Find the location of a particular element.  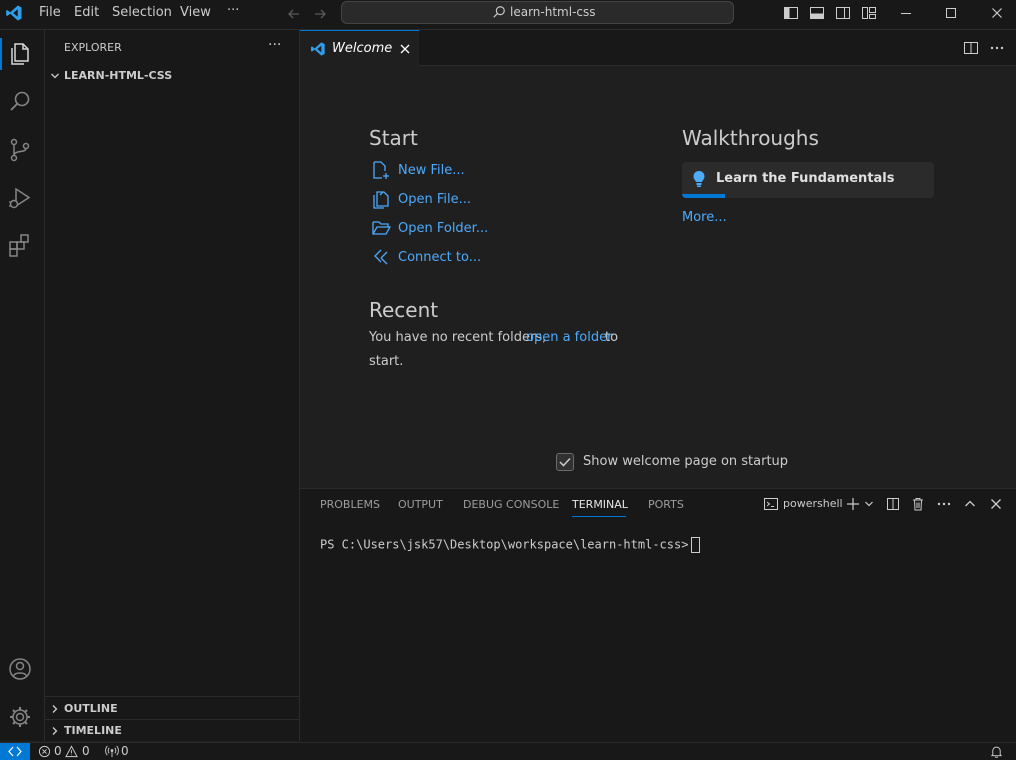

toggle-panel-icon is located at coordinates (817, 13).